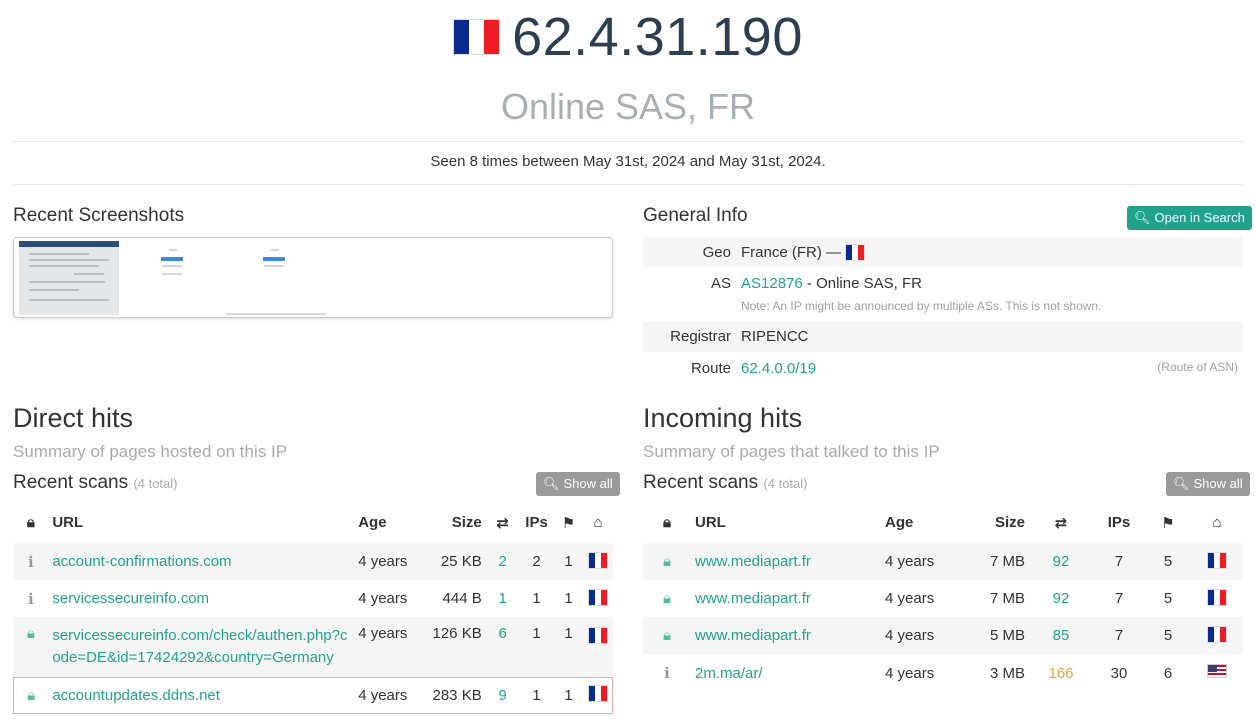 The image size is (1256, 726). I want to click on as-value-group: AS12876 - Online SAS, FR, so click(831, 283).